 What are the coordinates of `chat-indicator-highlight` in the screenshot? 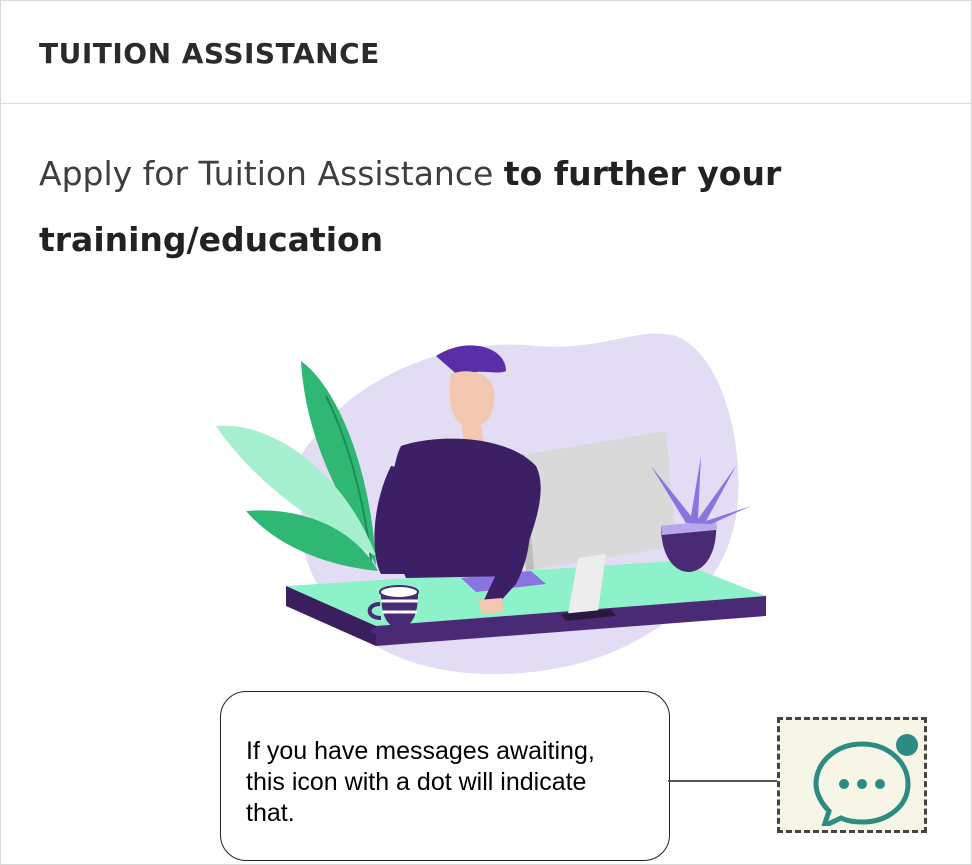 It's located at (852, 775).